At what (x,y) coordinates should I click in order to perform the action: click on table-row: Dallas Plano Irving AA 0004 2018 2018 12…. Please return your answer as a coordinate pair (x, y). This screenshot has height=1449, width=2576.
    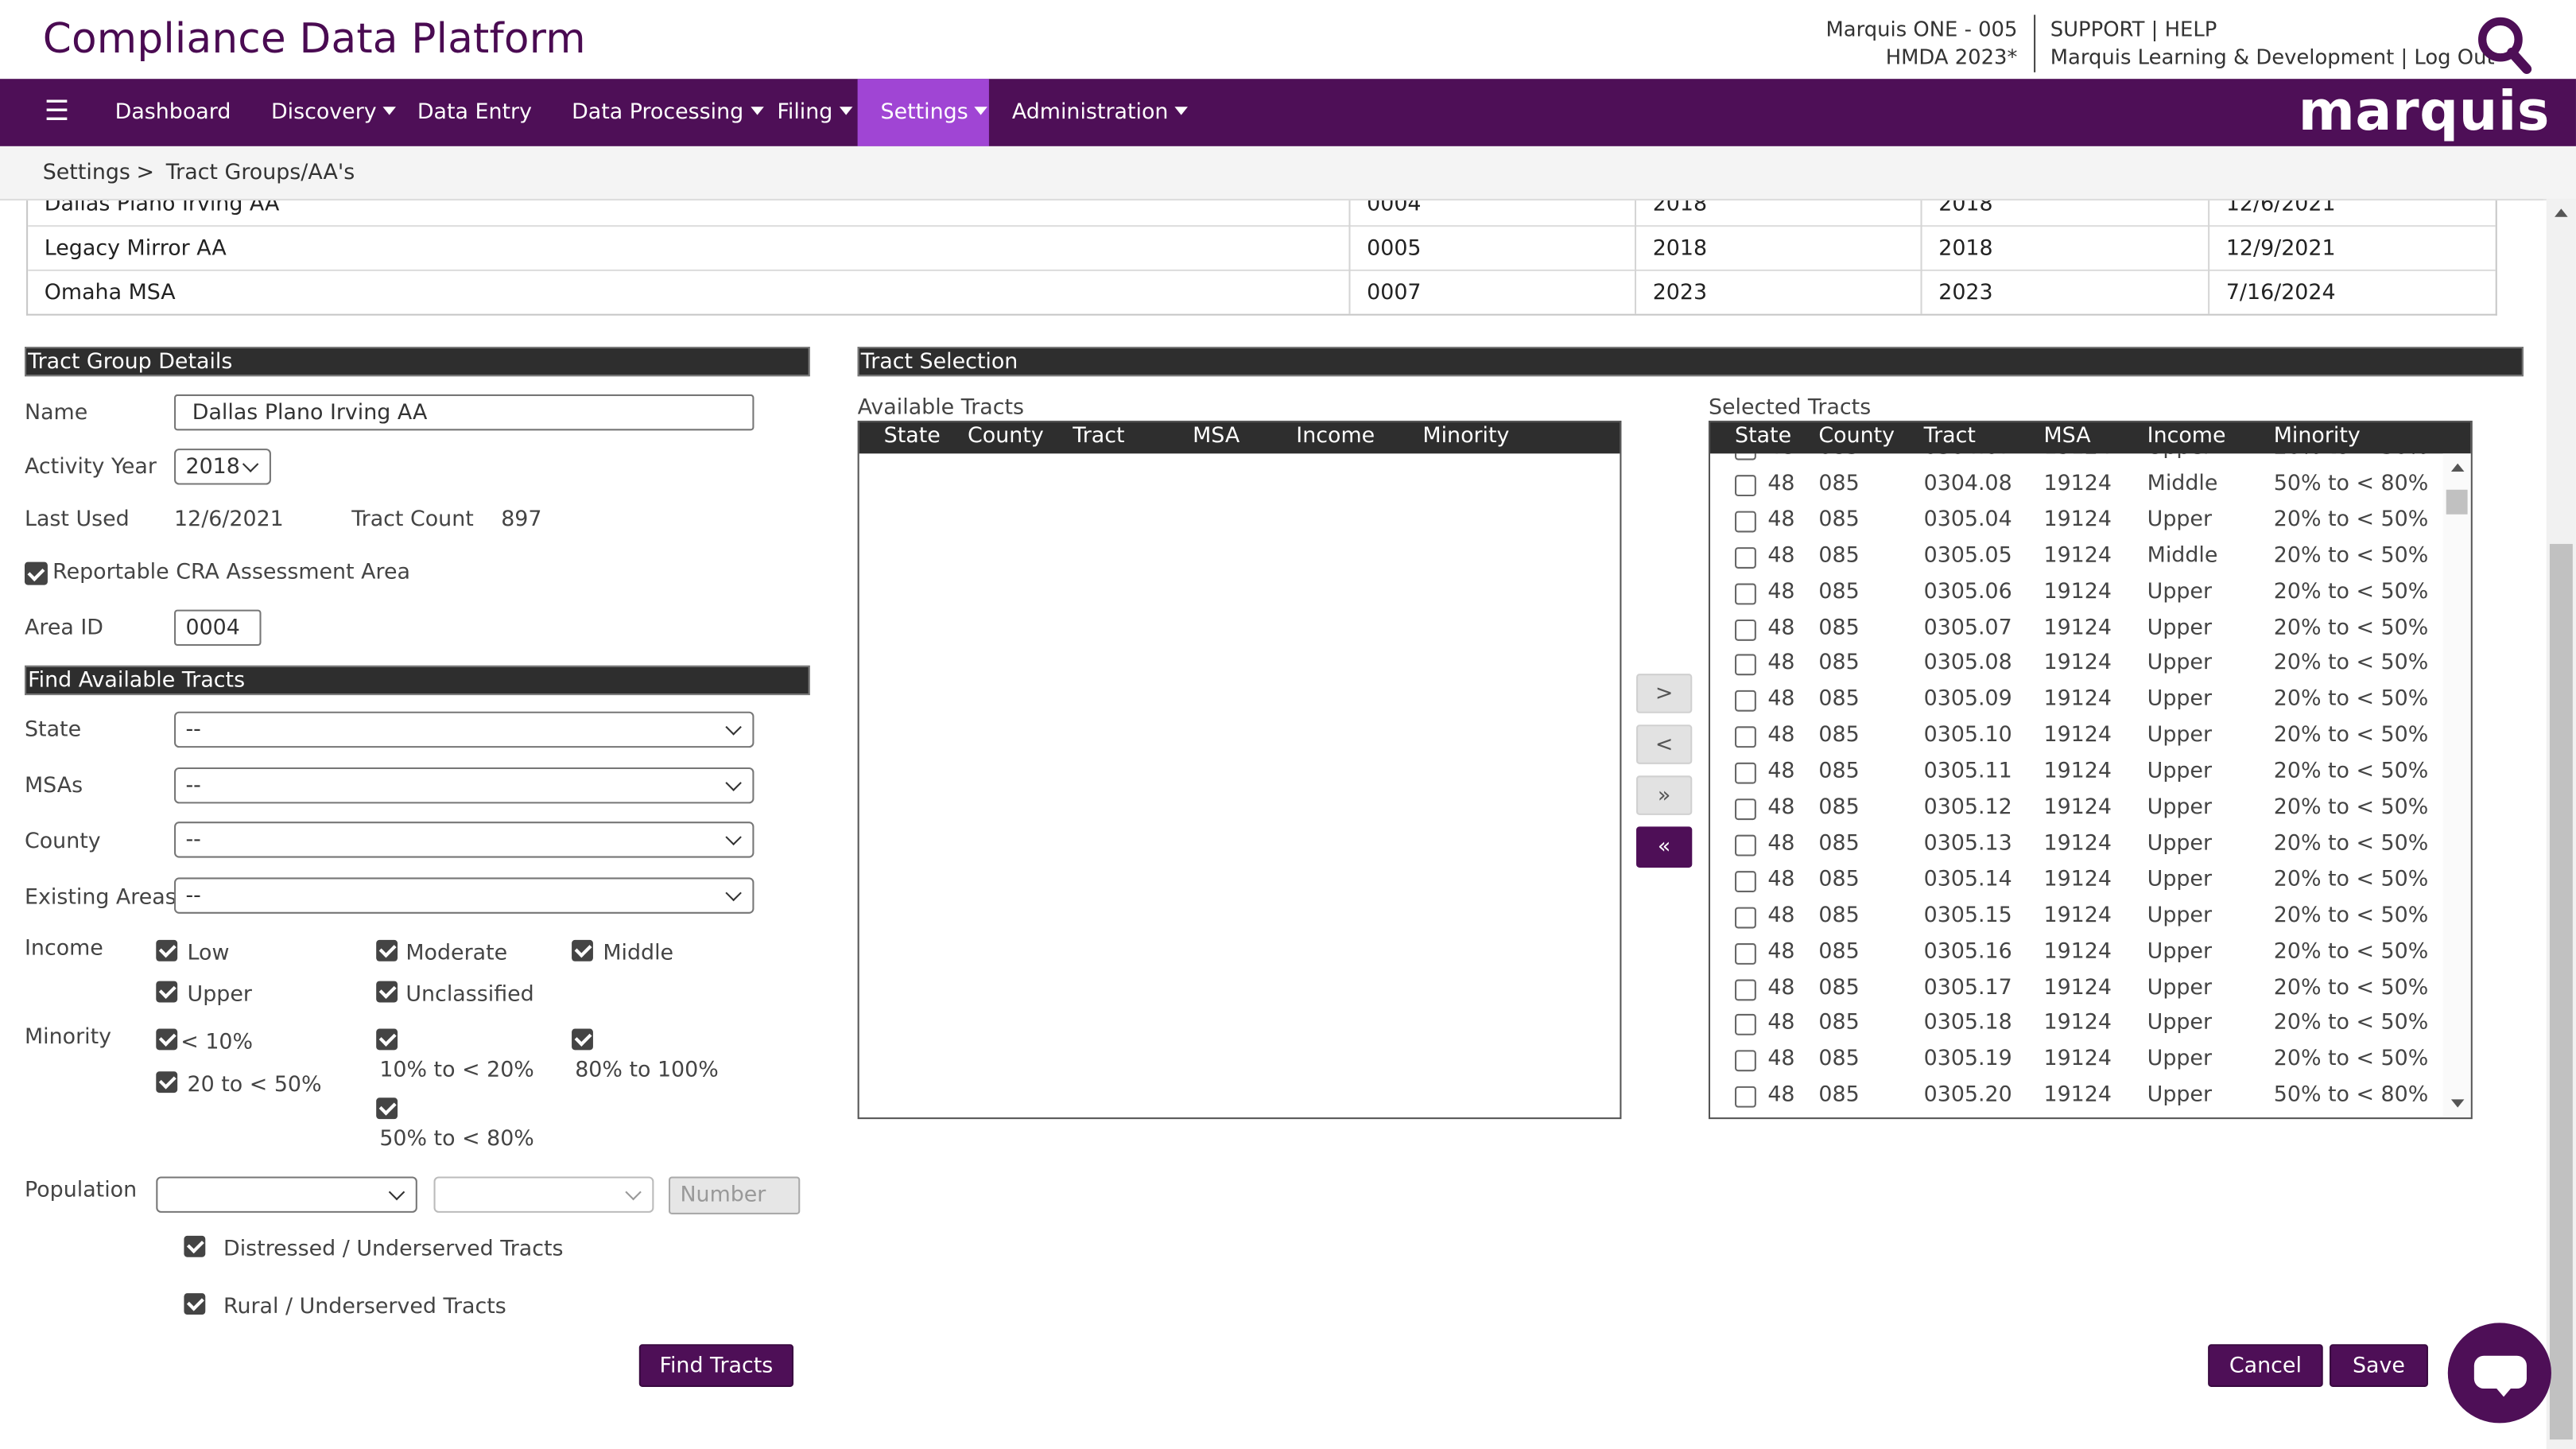
    Looking at the image, I should click on (1262, 213).